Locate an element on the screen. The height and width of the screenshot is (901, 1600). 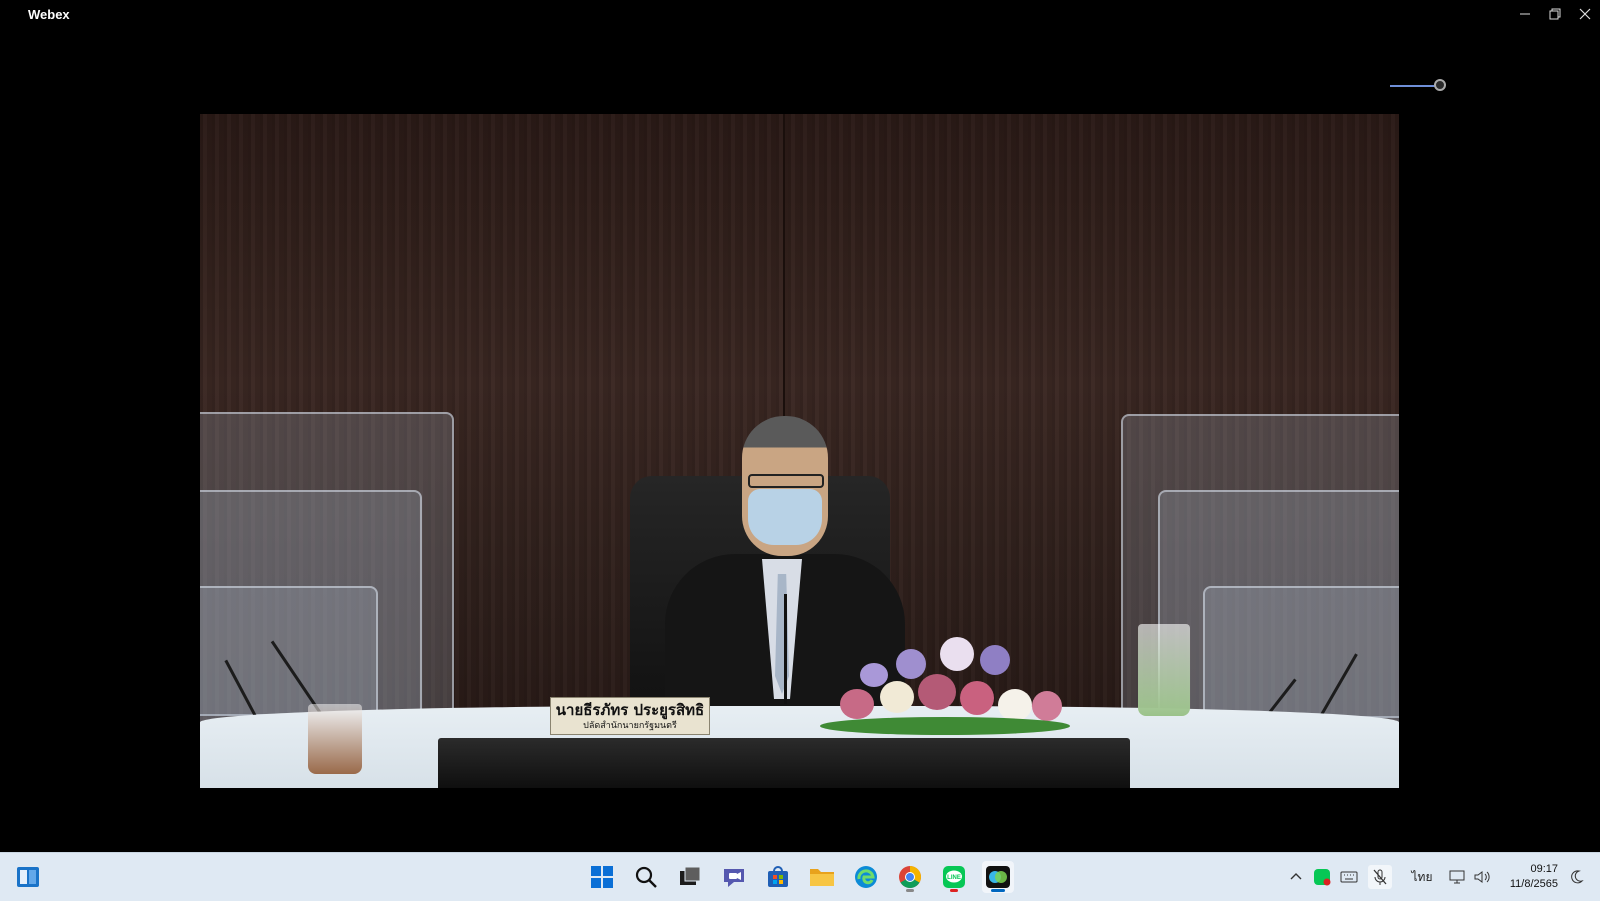
zoom-slider-thumb is located at coordinates (1440, 85).